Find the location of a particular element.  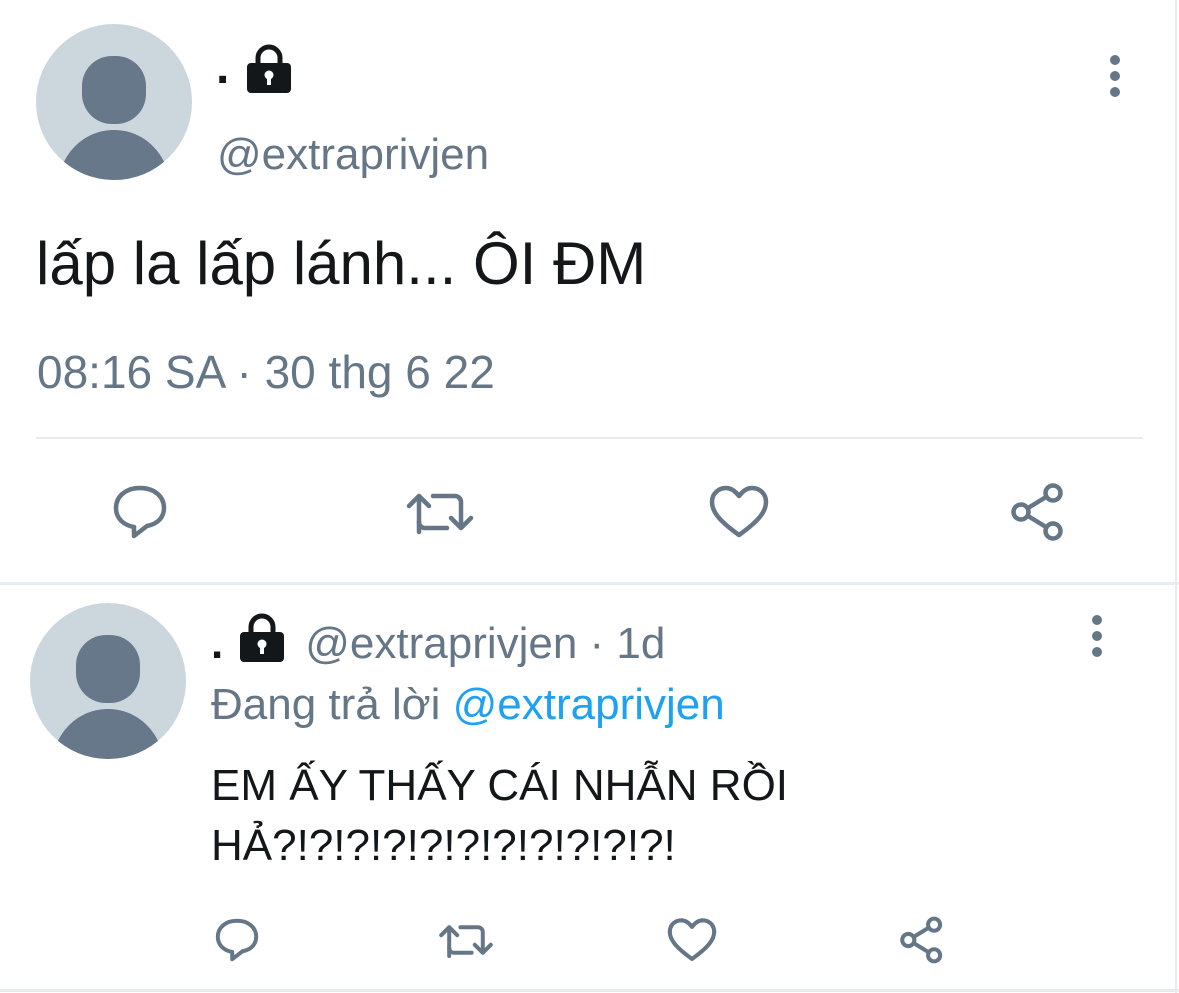

handle-and-time: @extraprivjen · 1d is located at coordinates (485, 644).